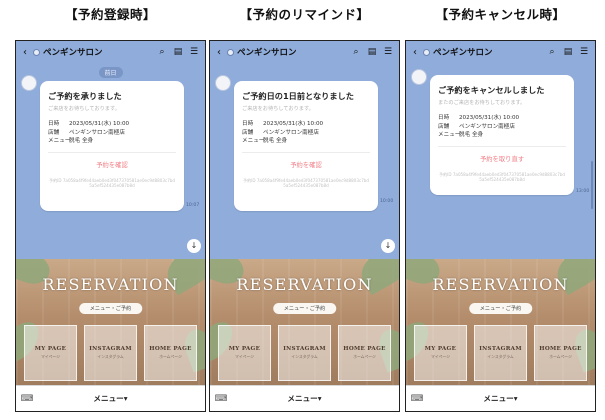 The width and height of the screenshot is (605, 420). What do you see at coordinates (592, 185) in the screenshot?
I see `chat-scrollbar` at bounding box center [592, 185].